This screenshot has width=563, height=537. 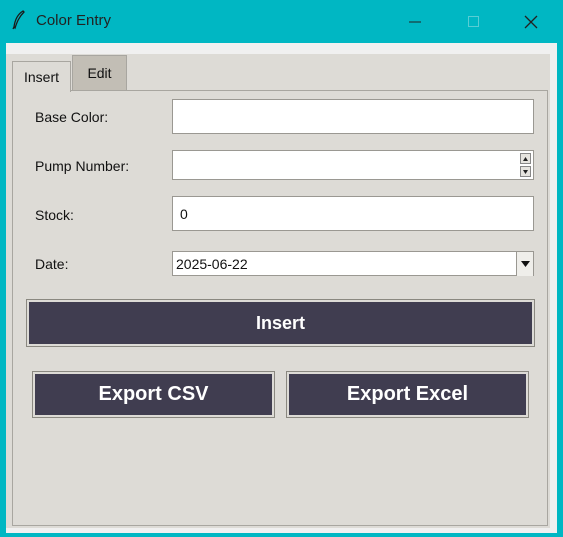 I want to click on minimize-icon, so click(x=415, y=21).